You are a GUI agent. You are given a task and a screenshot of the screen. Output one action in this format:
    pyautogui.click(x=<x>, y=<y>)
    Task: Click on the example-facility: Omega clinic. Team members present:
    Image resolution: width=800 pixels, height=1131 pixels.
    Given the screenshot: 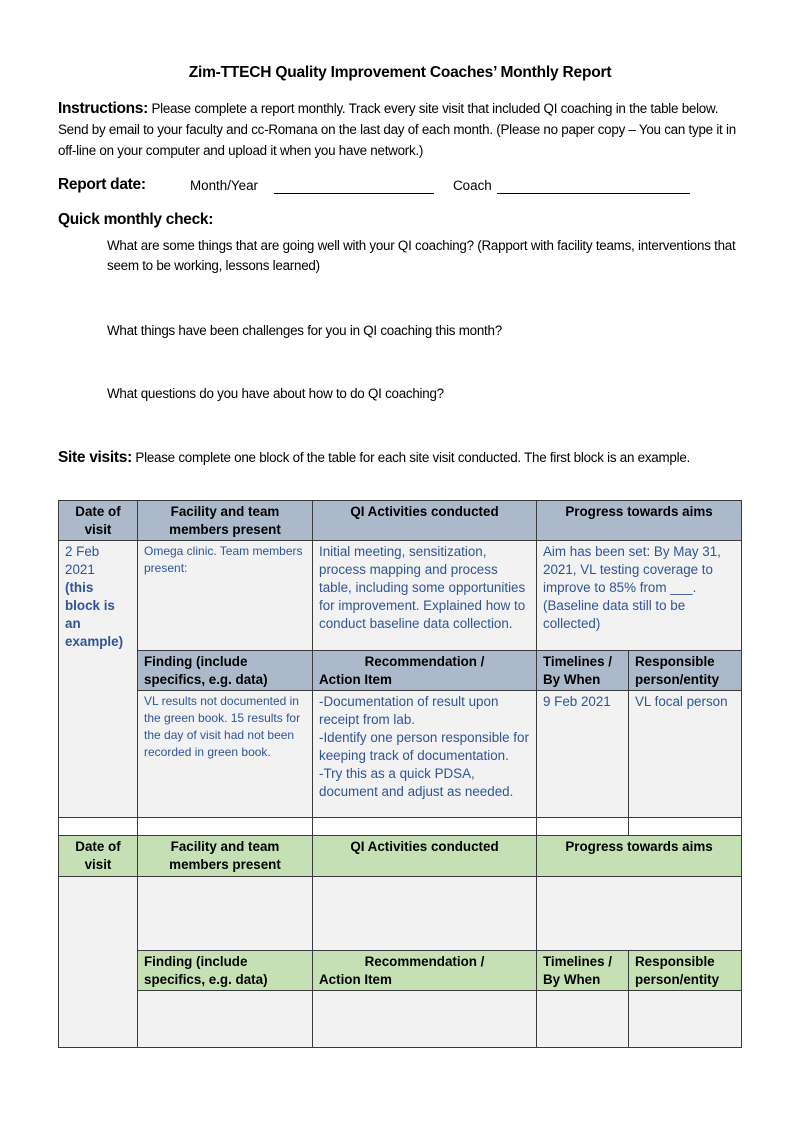 What is the action you would take?
    pyautogui.click(x=225, y=595)
    